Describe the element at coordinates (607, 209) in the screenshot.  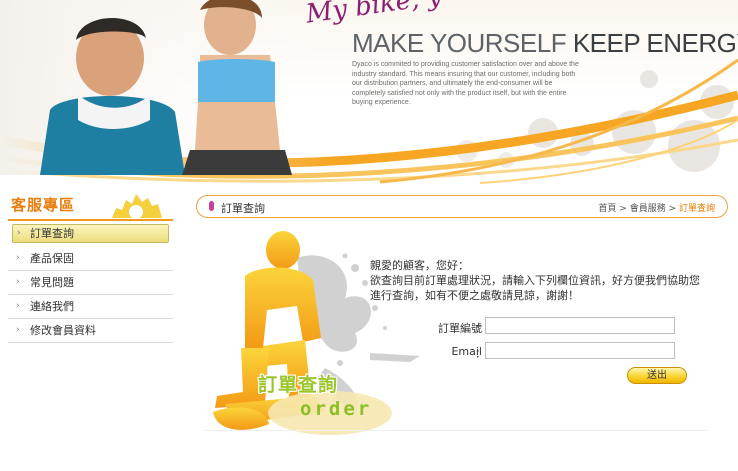
I see `breadcrumb-home-link: 首頁` at that location.